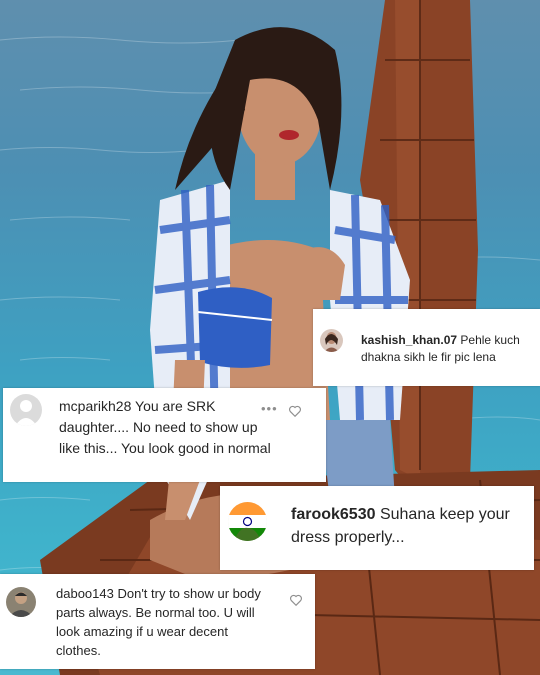 The width and height of the screenshot is (540, 675). What do you see at coordinates (95, 406) in the screenshot?
I see `comment-username: mcparikh28` at bounding box center [95, 406].